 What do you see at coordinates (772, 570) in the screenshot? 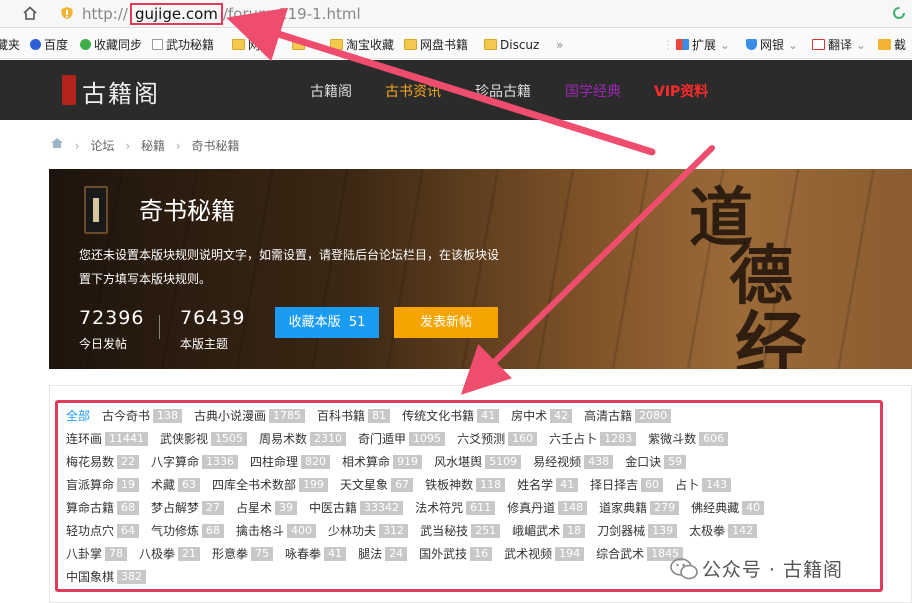
I see `watermark-text: 公众号 · 古籍阁` at bounding box center [772, 570].